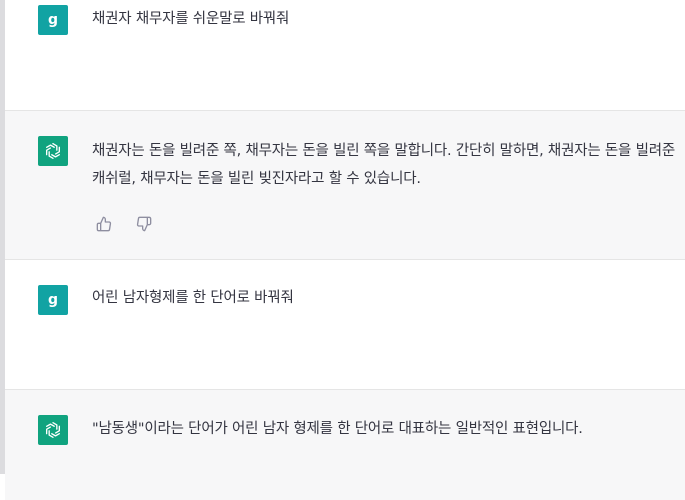 The height and width of the screenshot is (500, 685). I want to click on thumbs-down-icon, so click(144, 224).